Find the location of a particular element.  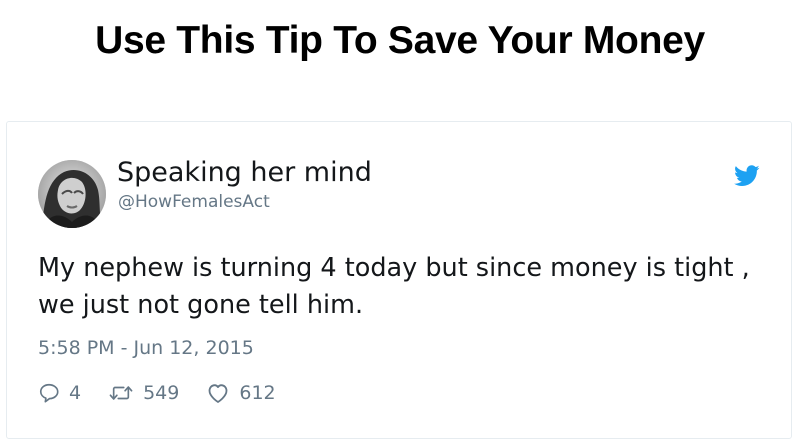

author-name: Speaking her mind is located at coordinates (244, 173).